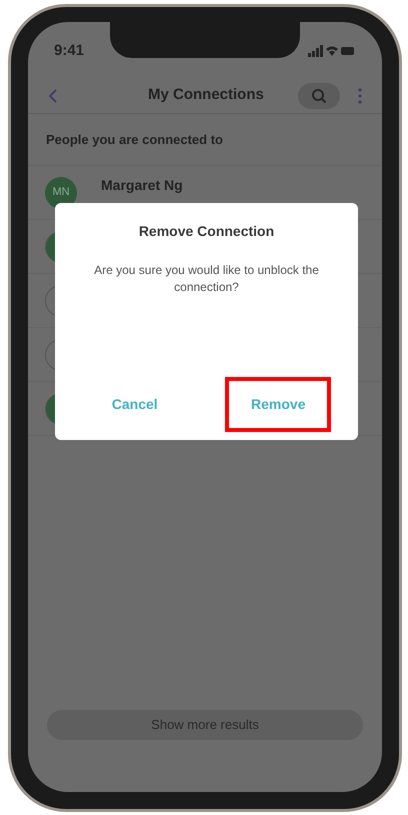  I want to click on search-icon, so click(319, 96).